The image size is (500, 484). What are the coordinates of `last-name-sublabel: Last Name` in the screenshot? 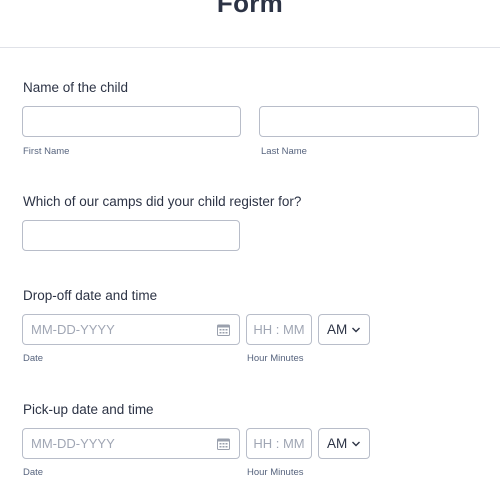 It's located at (284, 151).